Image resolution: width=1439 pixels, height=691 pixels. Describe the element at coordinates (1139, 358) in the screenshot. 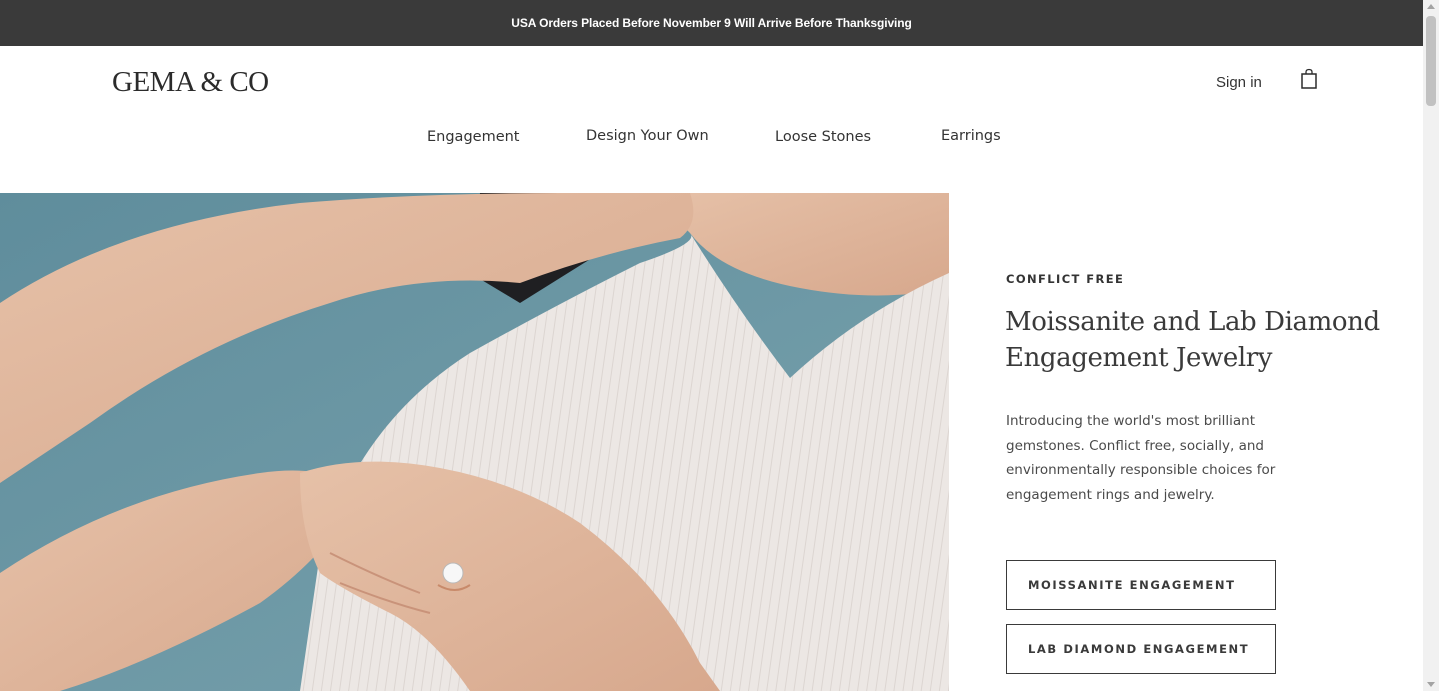

I see `hero-headline-line-2: Engagement Jewelry` at that location.